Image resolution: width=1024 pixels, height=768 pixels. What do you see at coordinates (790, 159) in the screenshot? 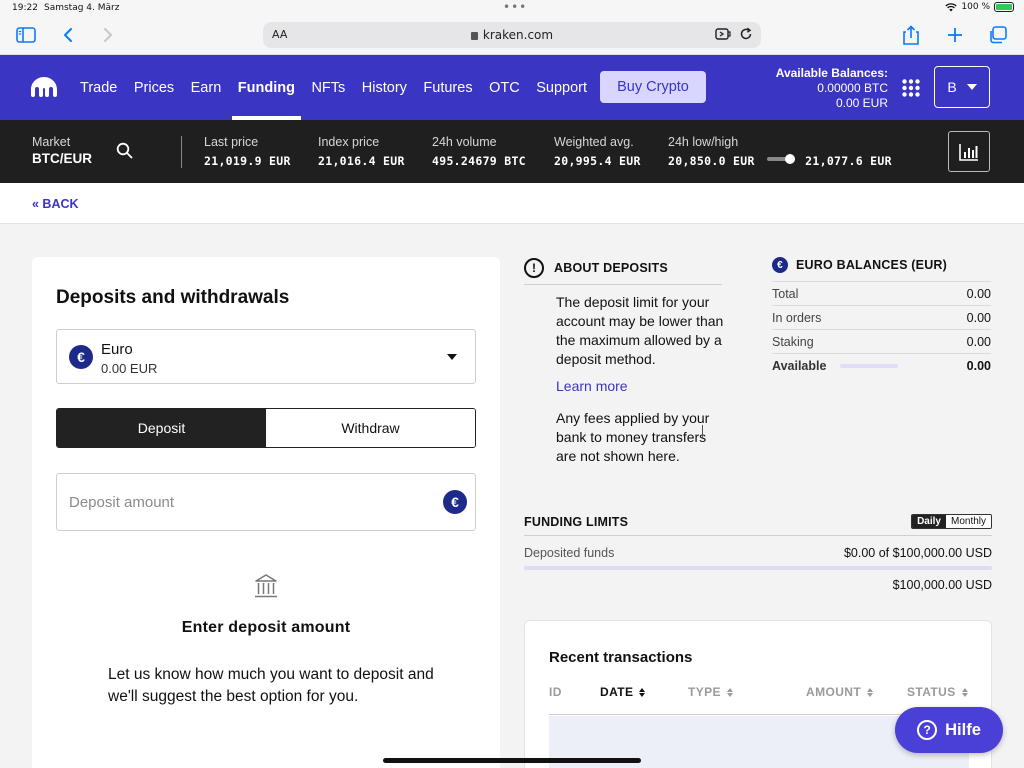
I see `low-high-range-knob` at bounding box center [790, 159].